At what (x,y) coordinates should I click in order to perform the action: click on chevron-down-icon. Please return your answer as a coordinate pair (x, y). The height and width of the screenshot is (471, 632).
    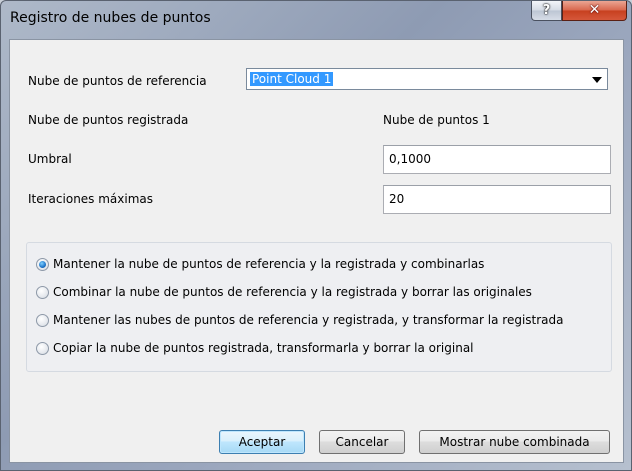
    Looking at the image, I should click on (597, 80).